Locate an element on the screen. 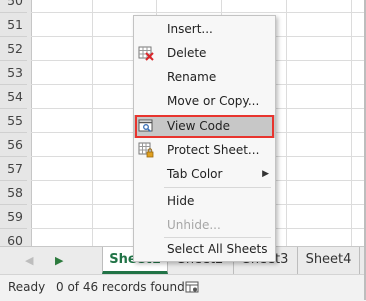 The width and height of the screenshot is (366, 301). delete-sheet-icon is located at coordinates (146, 53).